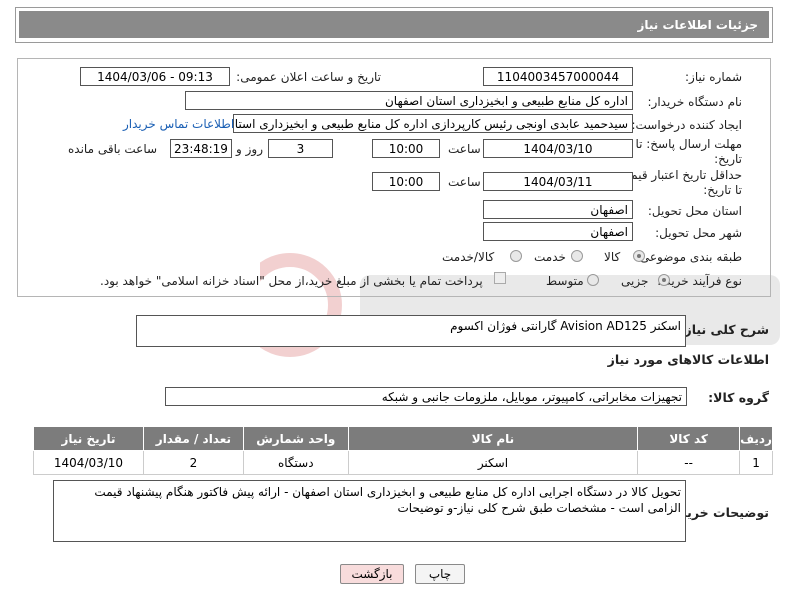 The height and width of the screenshot is (598, 788). I want to click on category-goods-label: کالا, so click(612, 257).